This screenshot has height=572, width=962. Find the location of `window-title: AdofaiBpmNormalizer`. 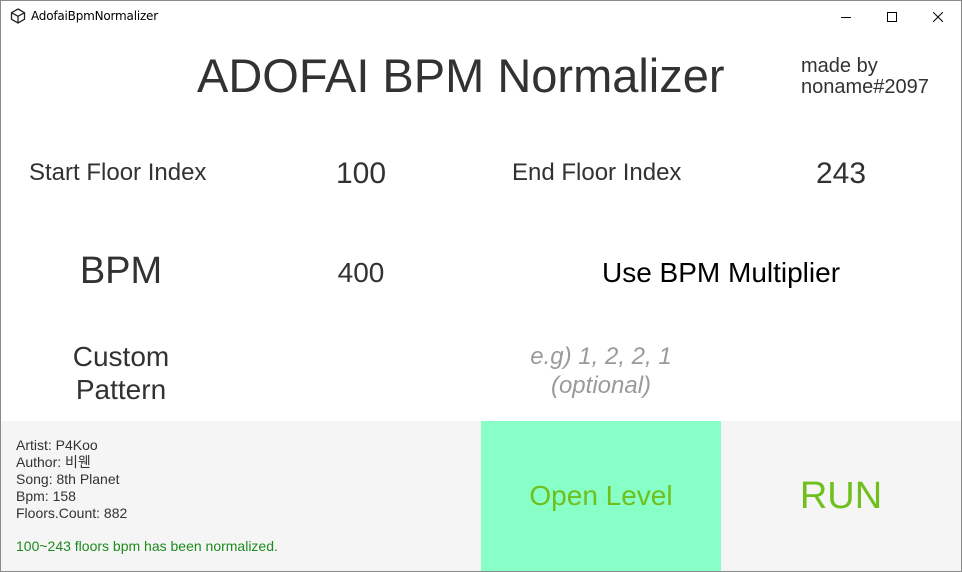

window-title: AdofaiBpmNormalizer is located at coordinates (94, 16).